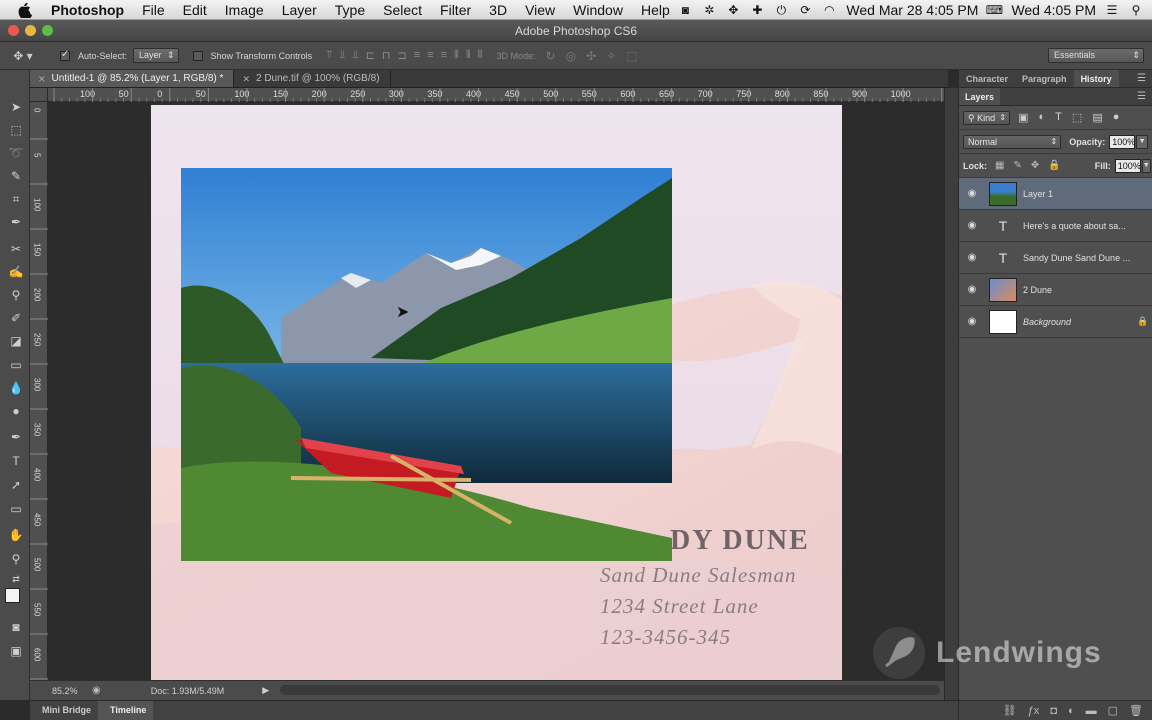  I want to click on filter-smart-object-icon: ▤, so click(1097, 117).